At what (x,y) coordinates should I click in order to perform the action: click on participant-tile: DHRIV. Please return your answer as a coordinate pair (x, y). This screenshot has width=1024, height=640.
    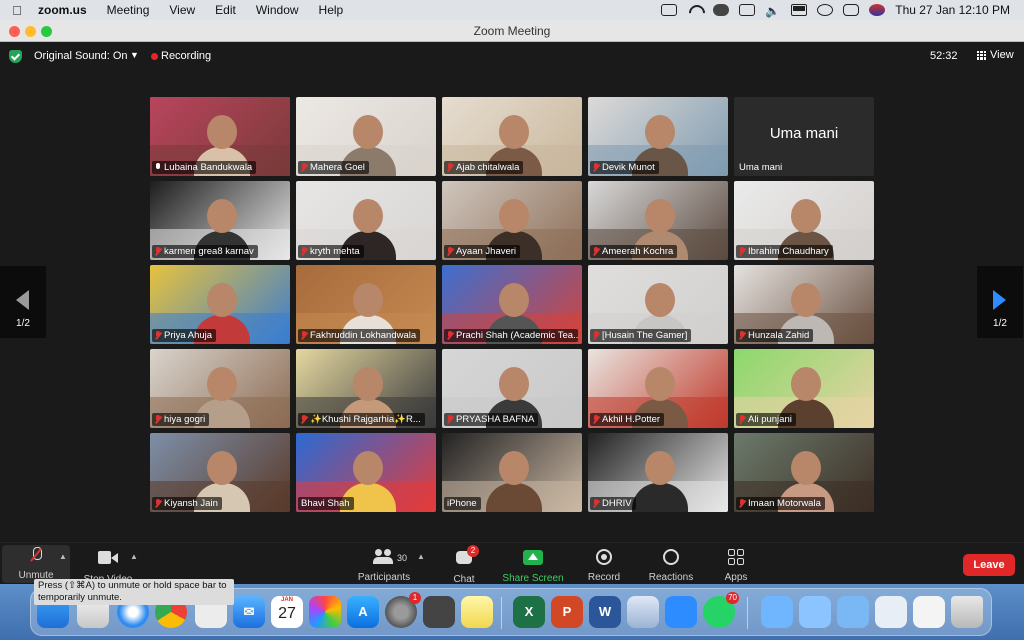
    Looking at the image, I should click on (658, 472).